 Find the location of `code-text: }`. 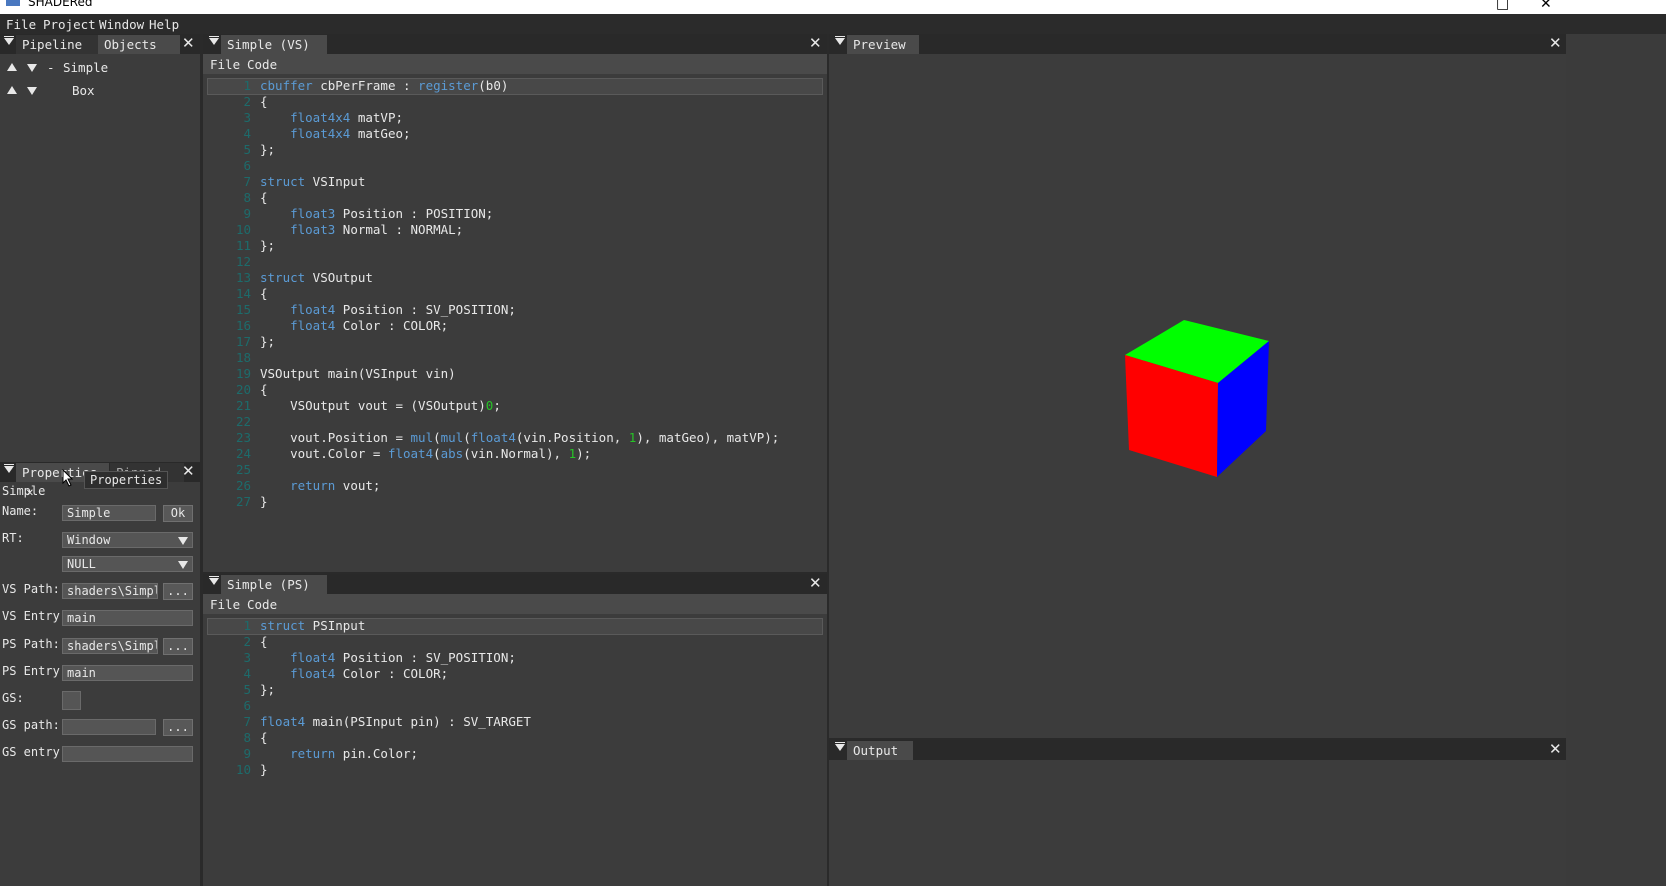

code-text: } is located at coordinates (264, 501).